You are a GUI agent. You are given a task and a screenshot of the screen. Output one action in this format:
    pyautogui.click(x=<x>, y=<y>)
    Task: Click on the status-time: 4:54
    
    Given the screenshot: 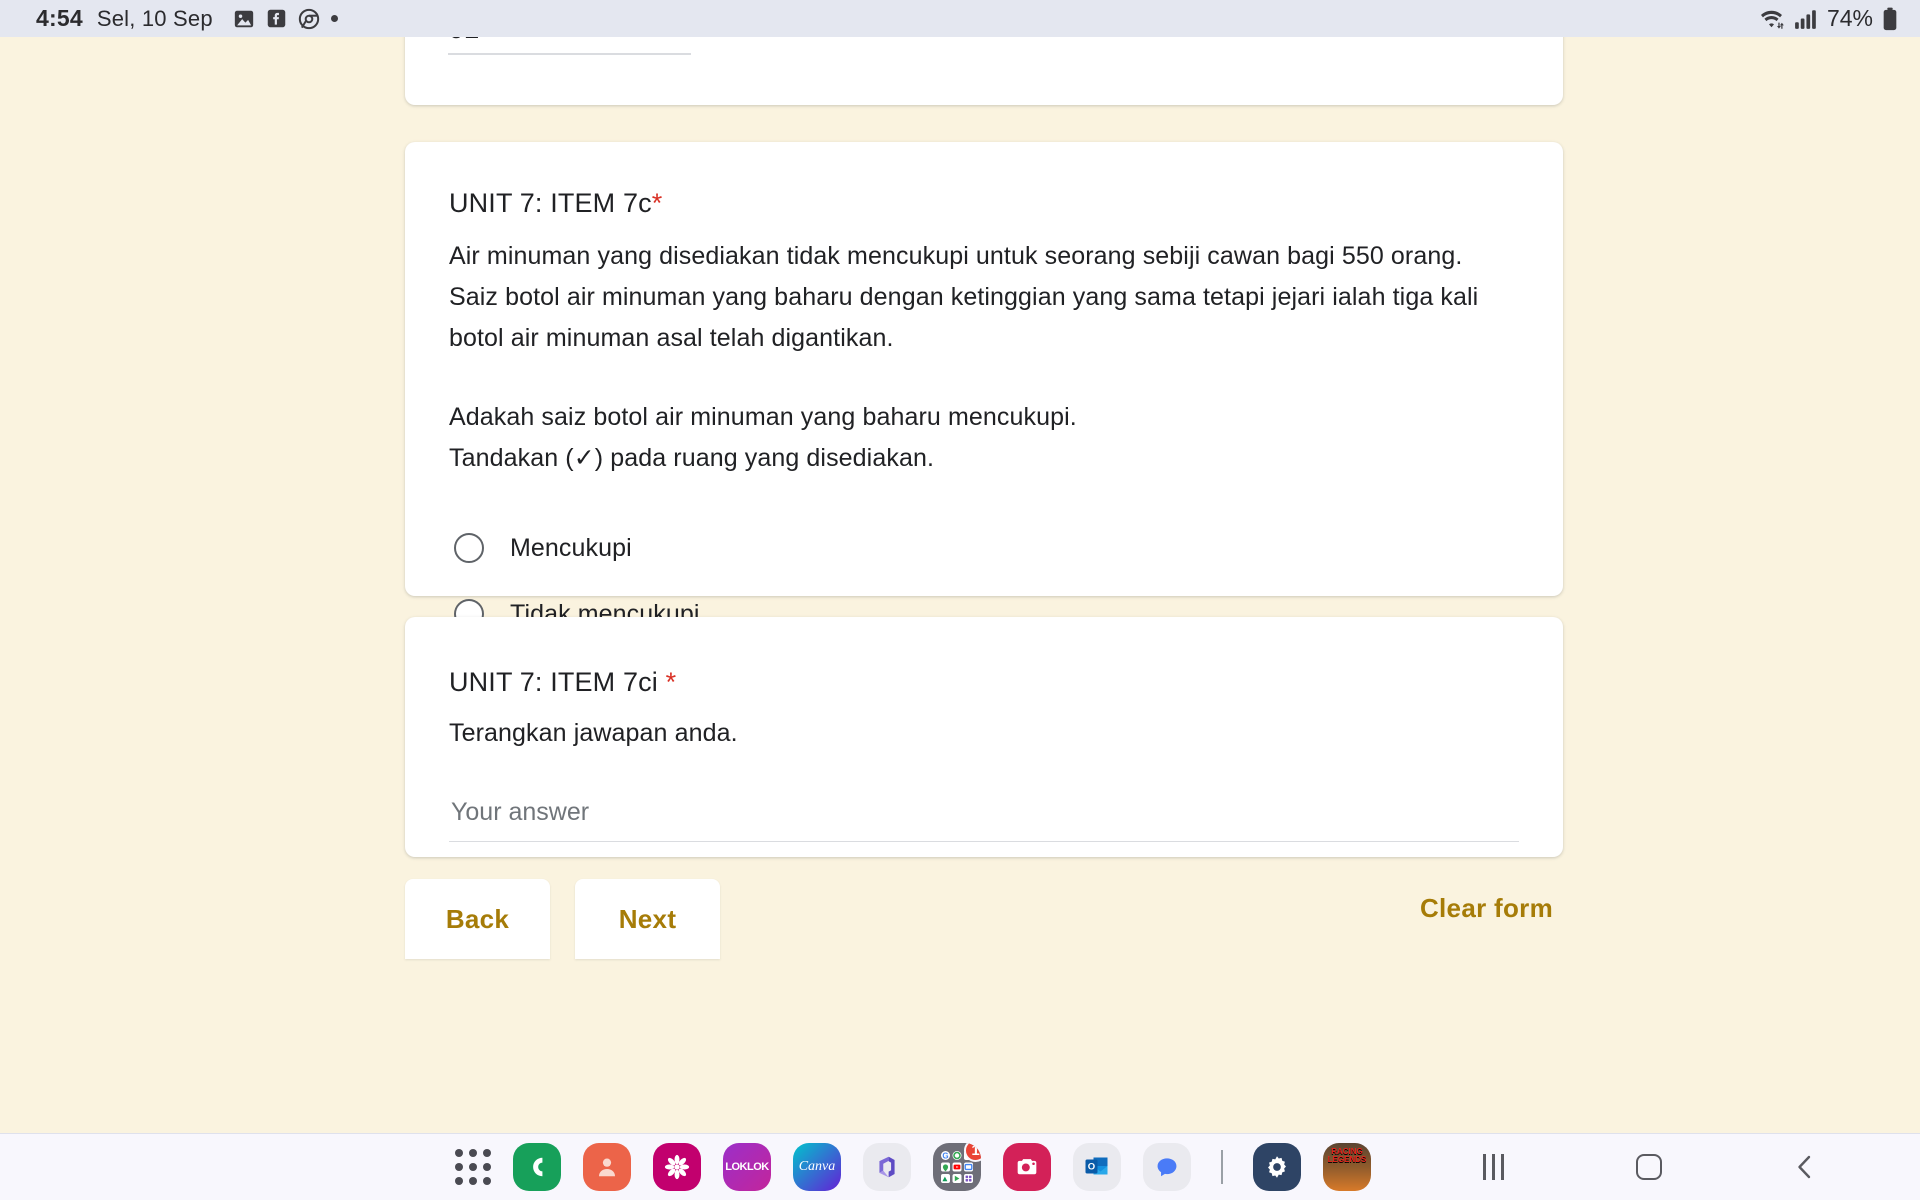 What is the action you would take?
    pyautogui.click(x=59, y=18)
    